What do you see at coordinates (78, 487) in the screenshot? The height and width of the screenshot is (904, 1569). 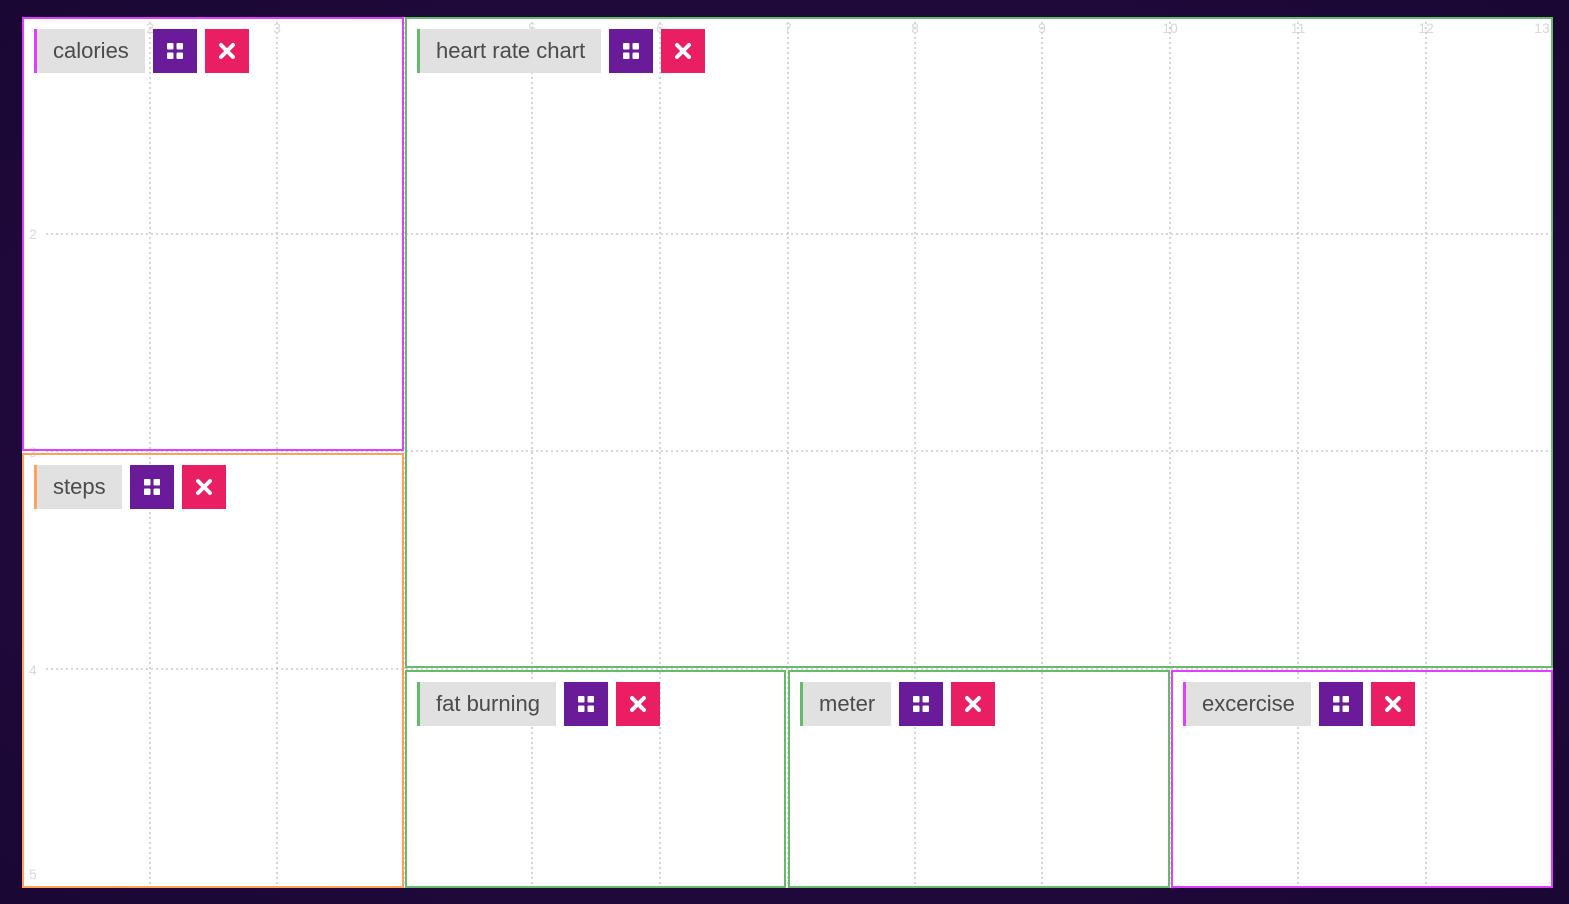 I see `widget-title-steps: steps` at bounding box center [78, 487].